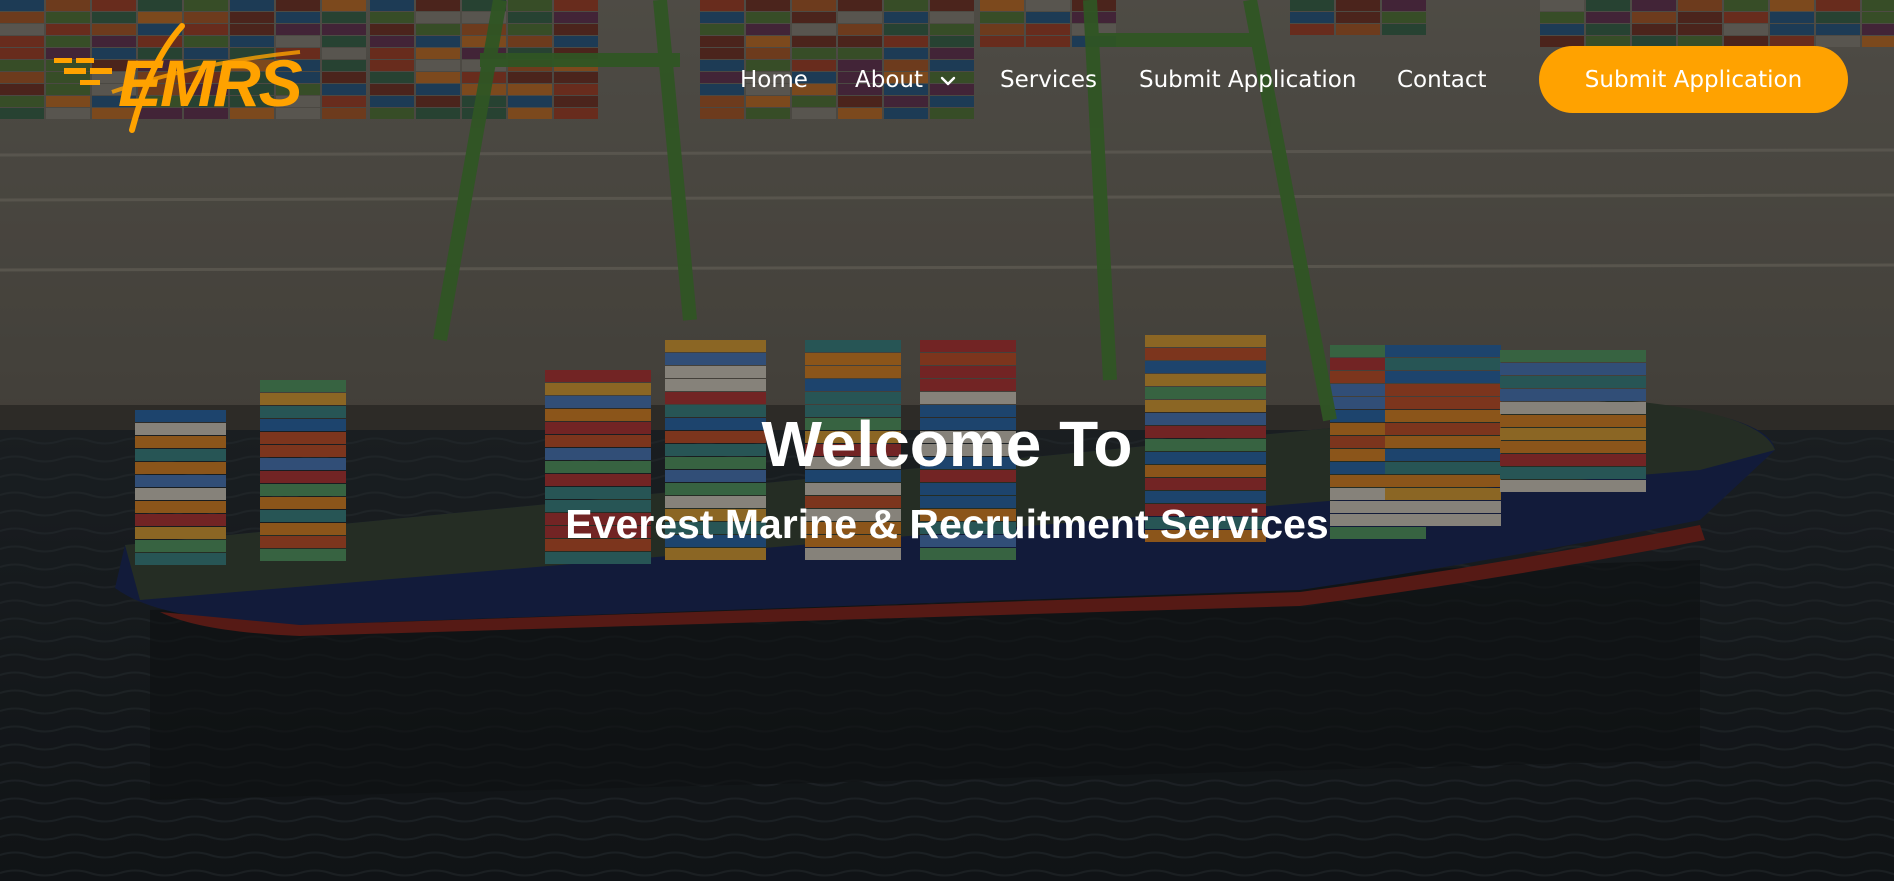 The height and width of the screenshot is (881, 1894). Describe the element at coordinates (889, 80) in the screenshot. I see `nav-about-label: About` at that location.